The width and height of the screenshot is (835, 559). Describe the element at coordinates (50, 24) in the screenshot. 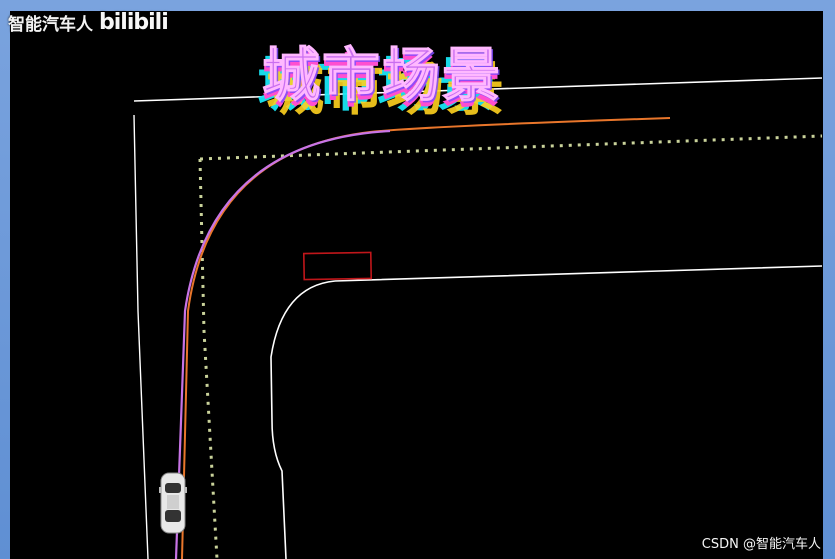

I see `channel-name: 智能汽车人` at that location.